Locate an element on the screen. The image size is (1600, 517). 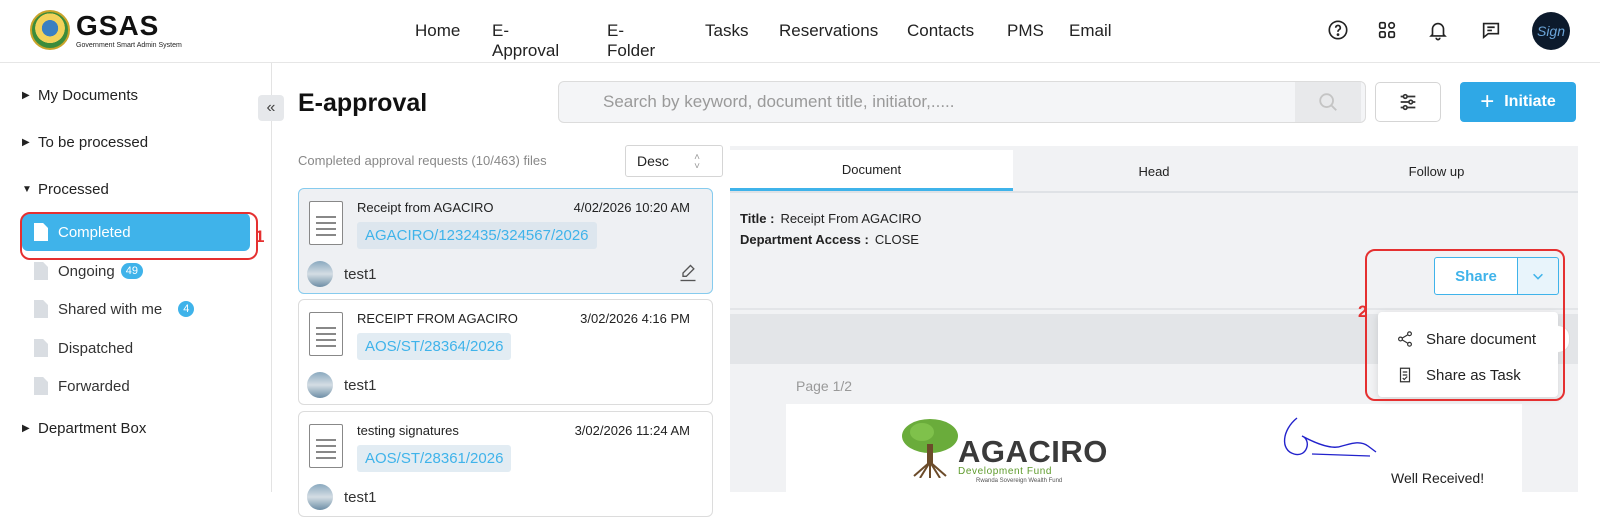
detail-access-row: Department Access : CLOSE is located at coordinates (829, 239).